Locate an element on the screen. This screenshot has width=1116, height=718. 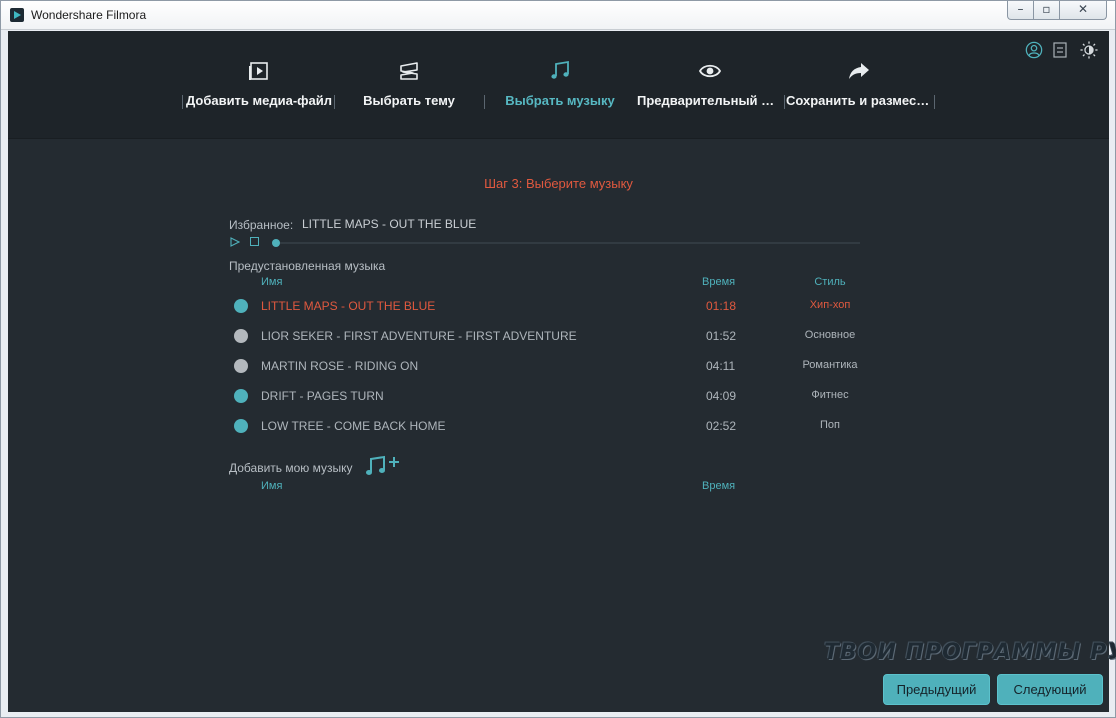
share-arrow-icon is located at coordinates (859, 71).